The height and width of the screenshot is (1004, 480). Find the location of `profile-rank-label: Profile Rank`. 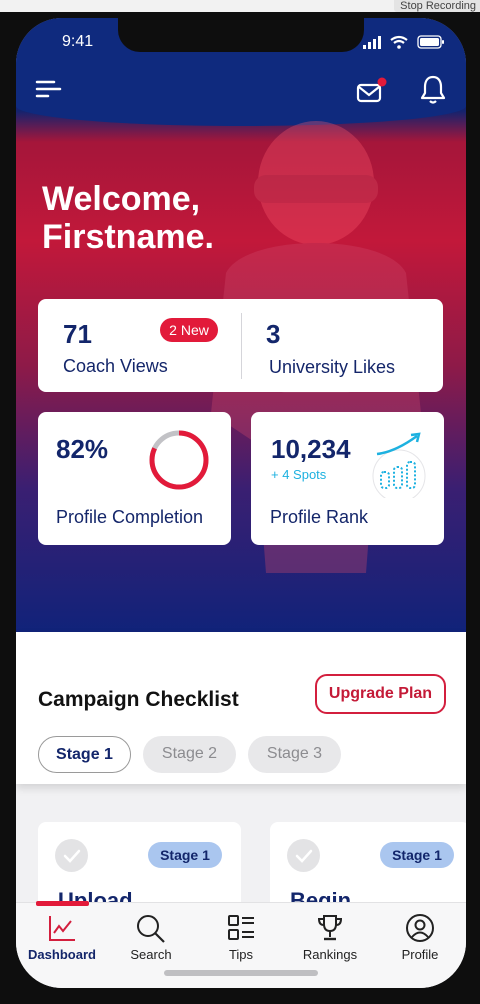

profile-rank-label: Profile Rank is located at coordinates (319, 517).